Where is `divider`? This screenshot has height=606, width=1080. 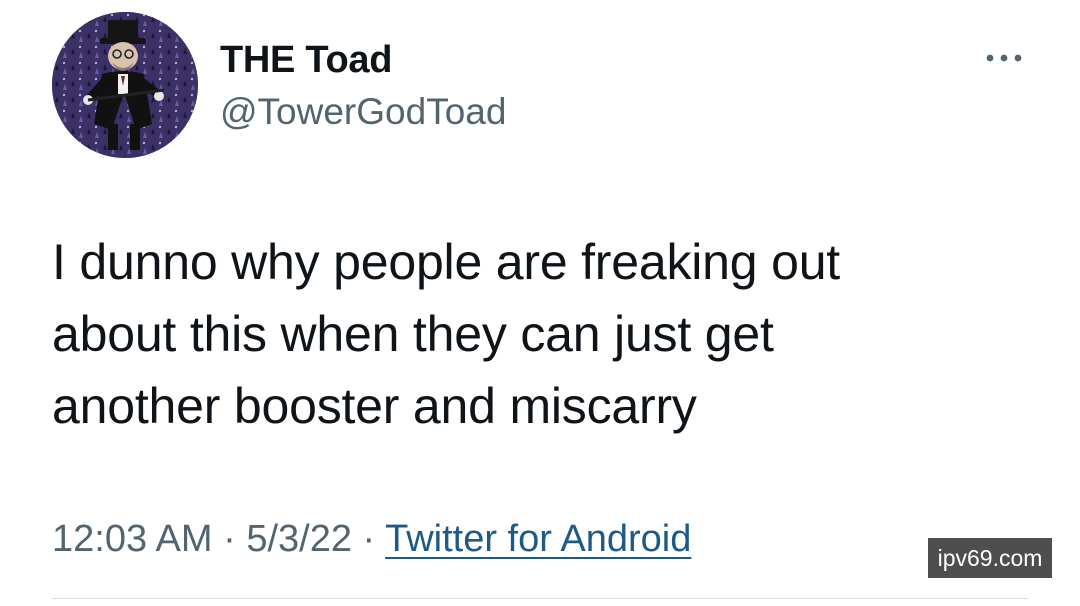
divider is located at coordinates (540, 598).